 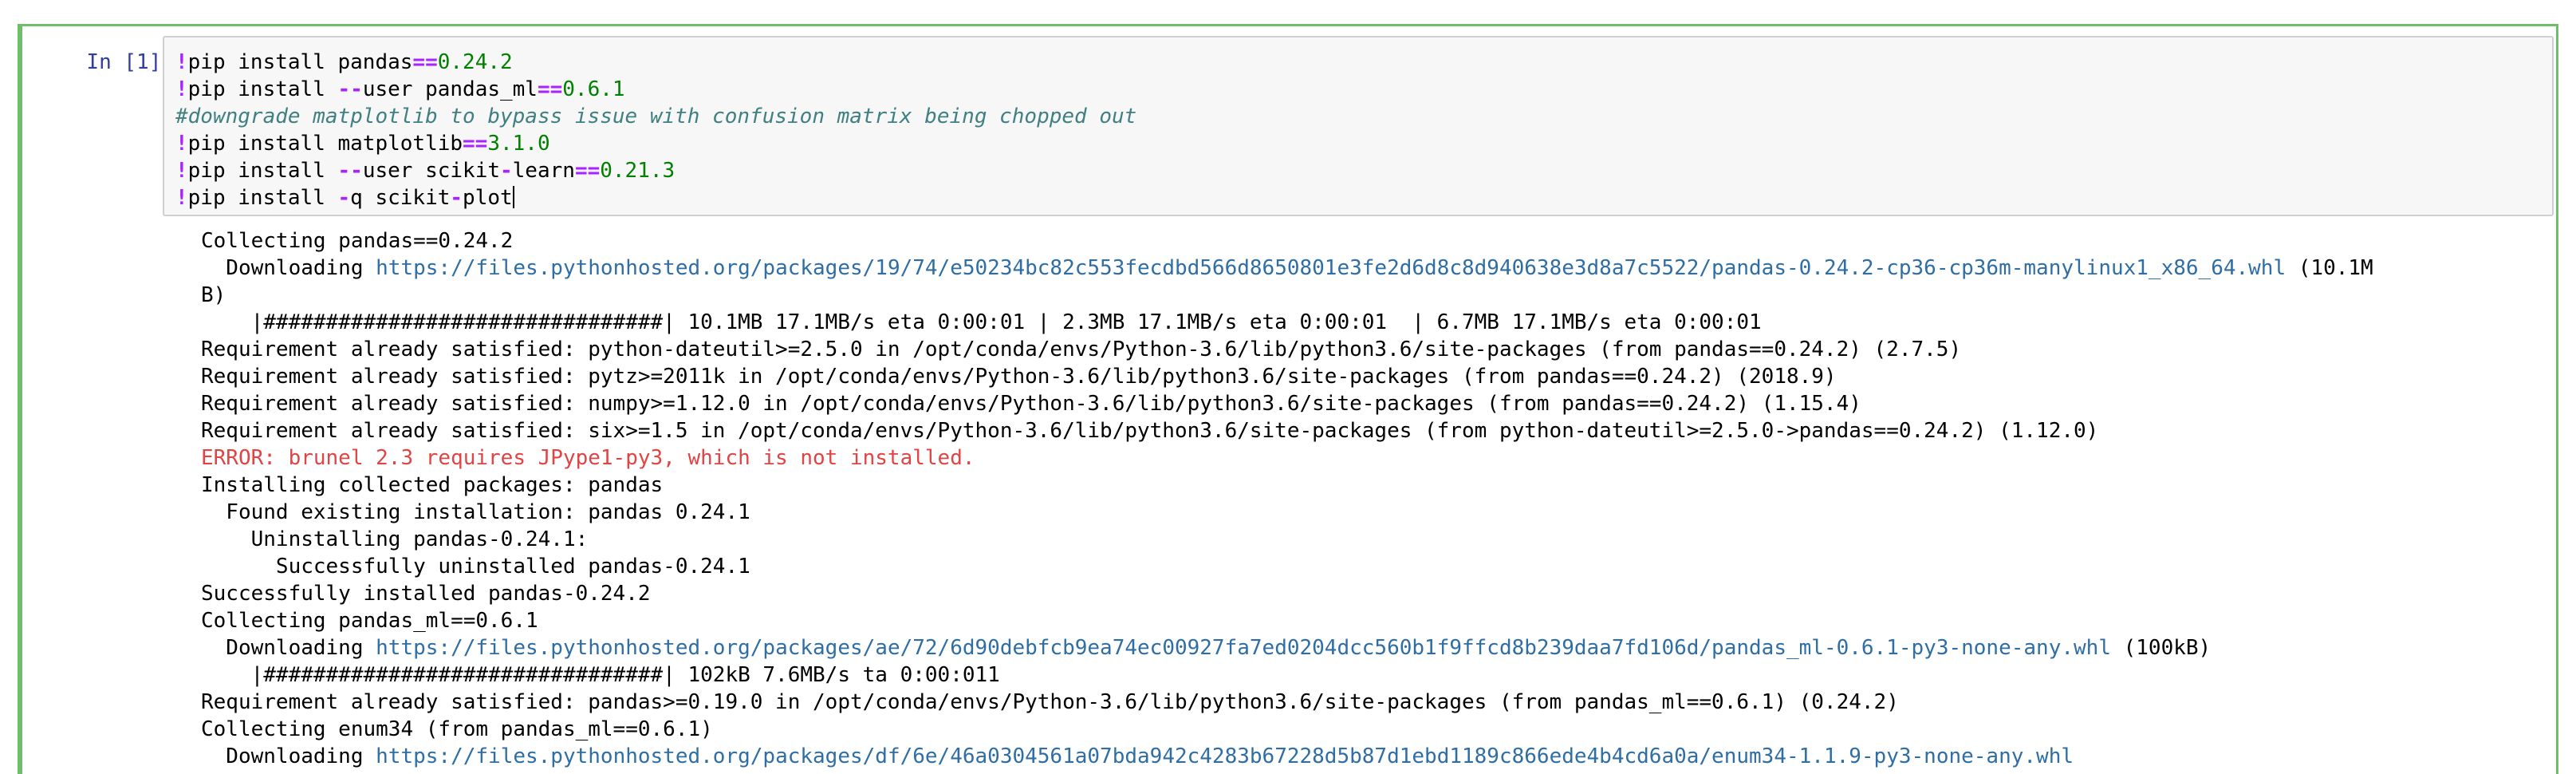 What do you see at coordinates (2329, 268) in the screenshot?
I see `output-text-suffix: (10.1M` at bounding box center [2329, 268].